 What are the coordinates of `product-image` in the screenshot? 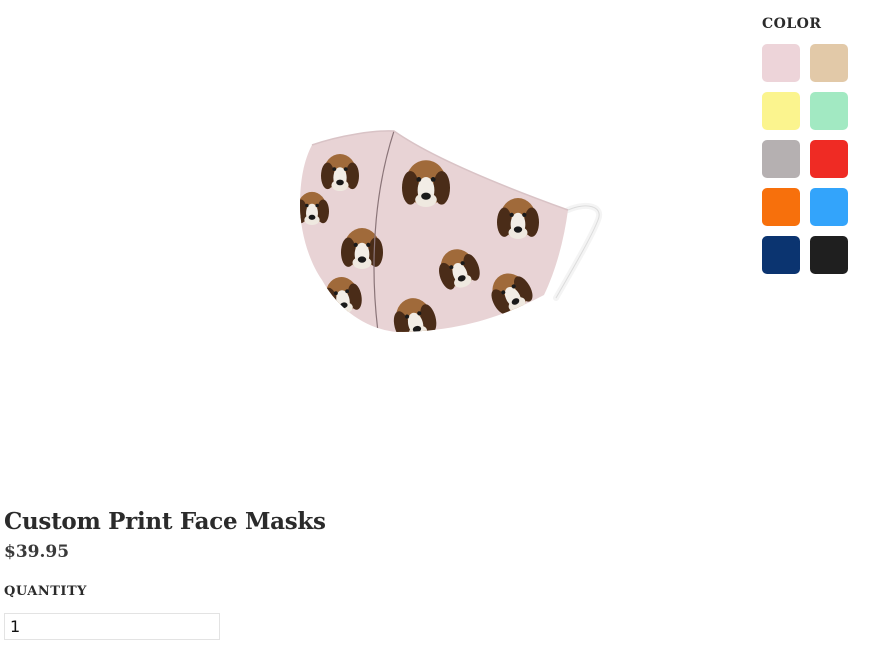 It's located at (446, 230).